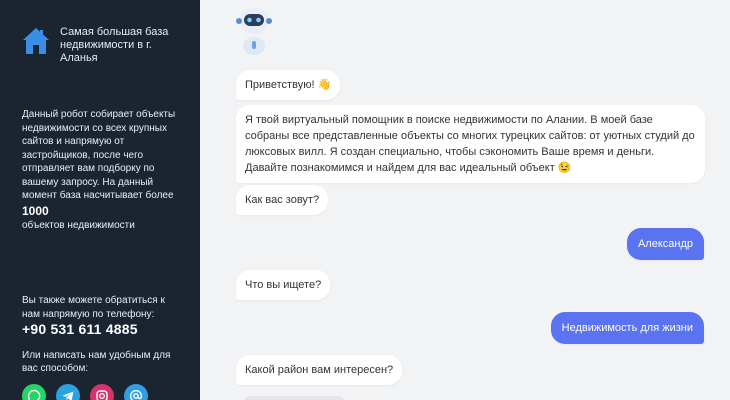  What do you see at coordinates (102, 329) in the screenshot?
I see `phone-number: +90 531 611 4885` at bounding box center [102, 329].